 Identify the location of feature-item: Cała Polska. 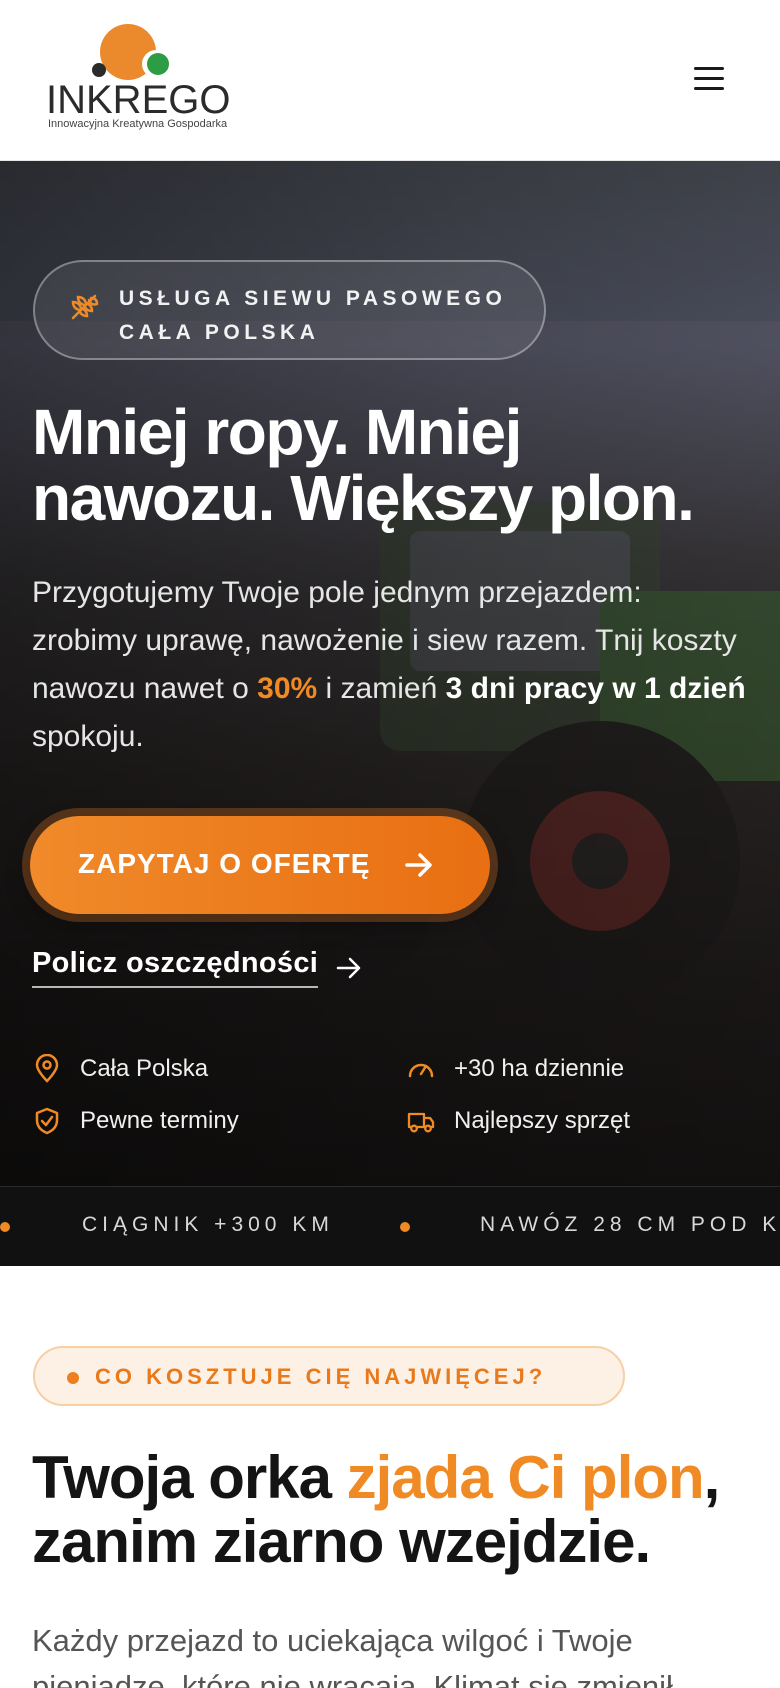
(120, 1069).